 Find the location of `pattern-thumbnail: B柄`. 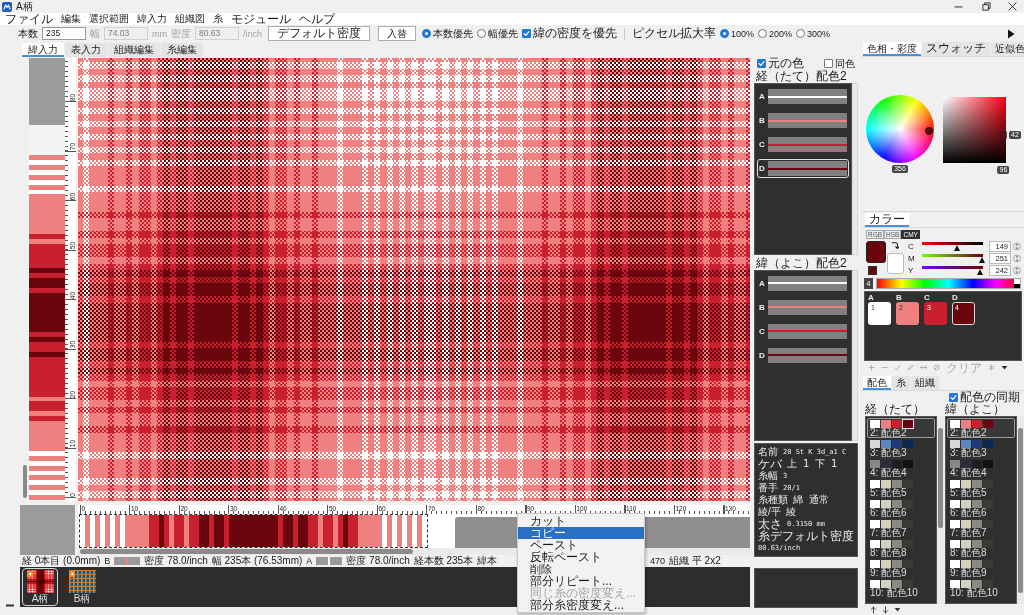

pattern-thumbnail: B柄 is located at coordinates (82, 587).